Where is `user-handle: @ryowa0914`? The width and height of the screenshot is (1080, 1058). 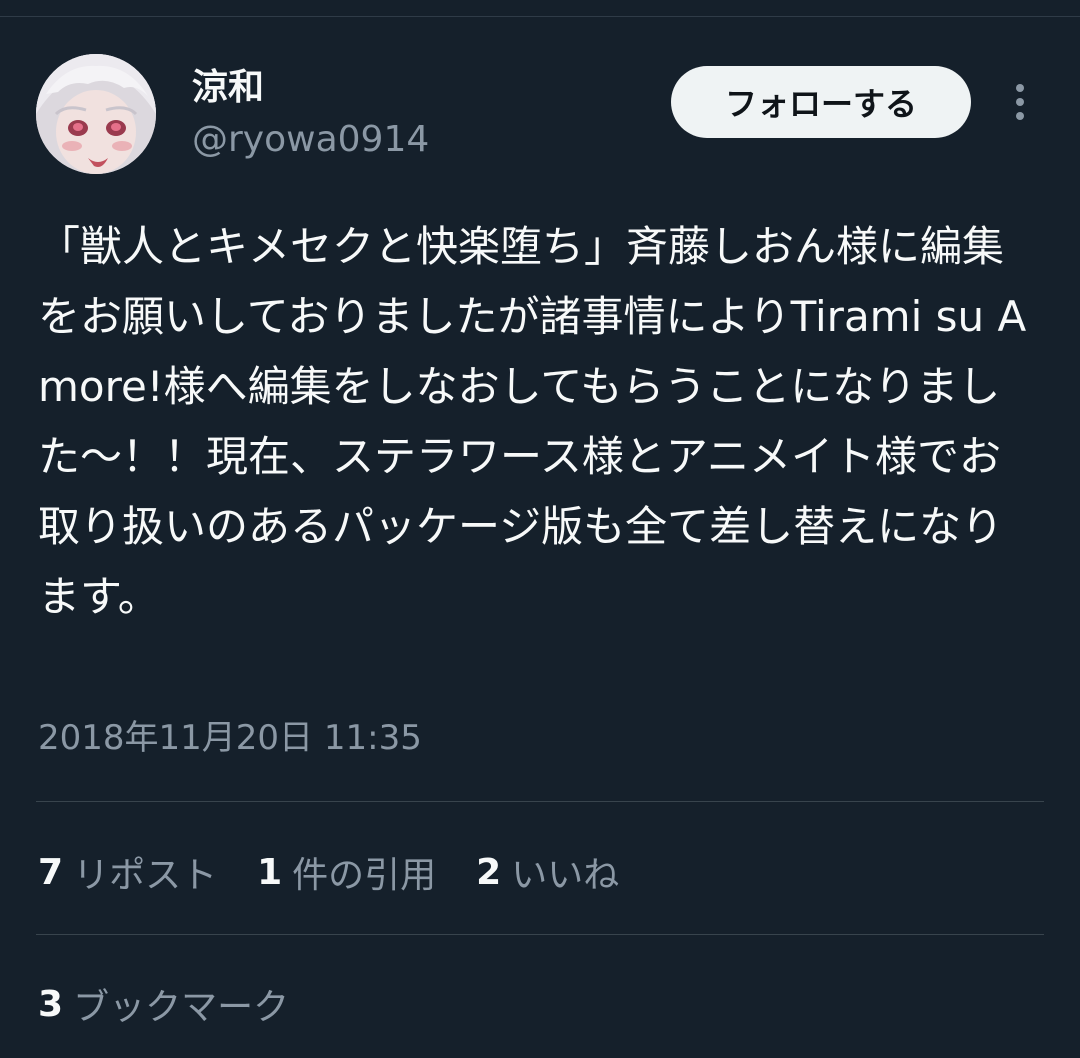
user-handle: @ryowa0914 is located at coordinates (310, 140).